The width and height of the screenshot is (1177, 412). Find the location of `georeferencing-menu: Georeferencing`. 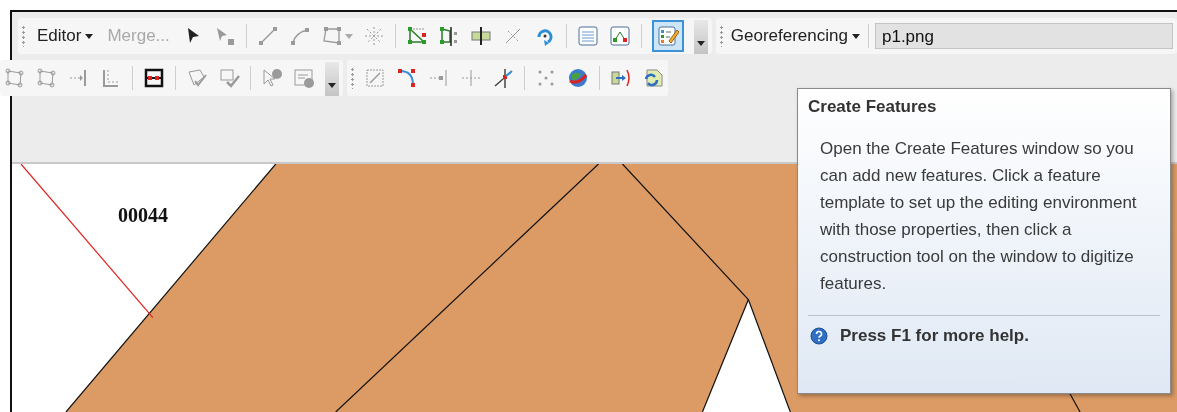

georeferencing-menu: Georeferencing is located at coordinates (795, 36).